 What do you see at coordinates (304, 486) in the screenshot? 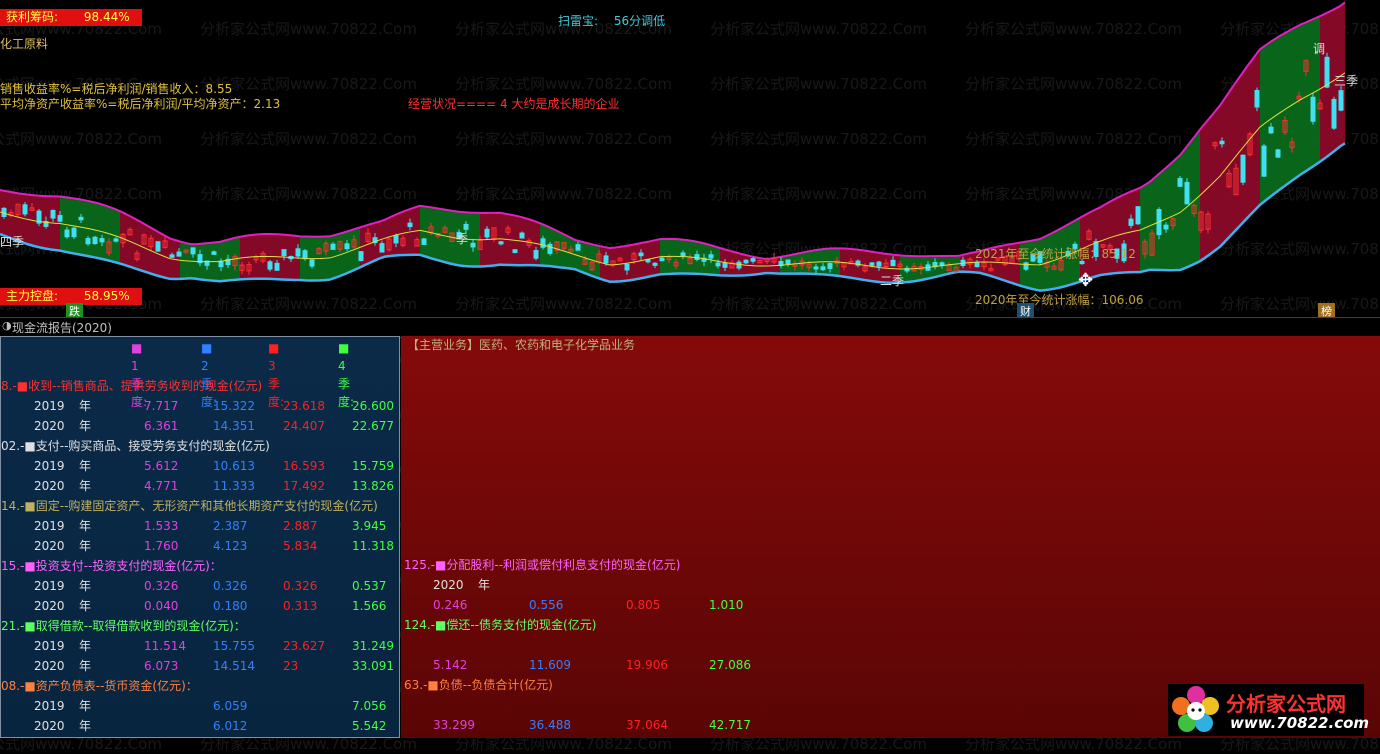
I see `quarter-value: 17.492` at bounding box center [304, 486].